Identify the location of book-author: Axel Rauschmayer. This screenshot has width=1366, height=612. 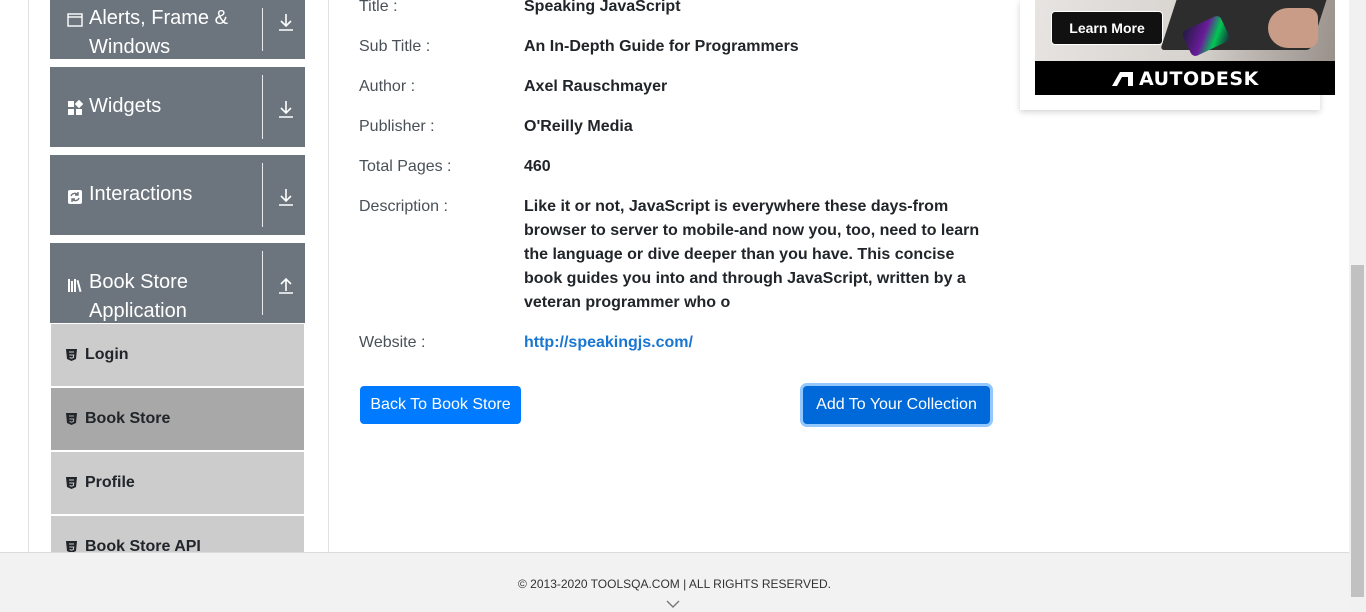
(596, 86).